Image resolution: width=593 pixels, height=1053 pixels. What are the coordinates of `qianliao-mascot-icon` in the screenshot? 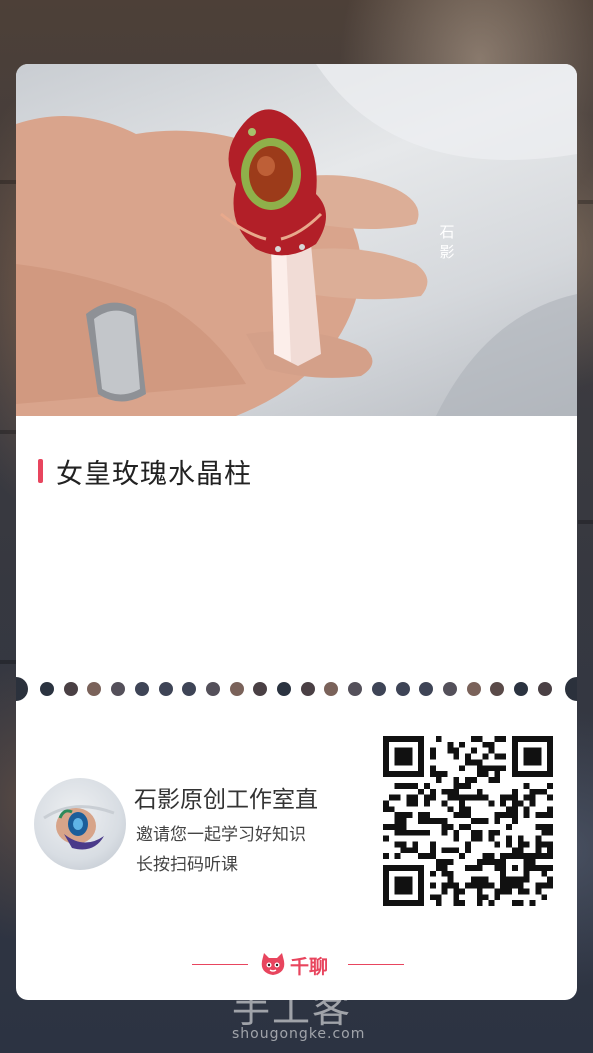 It's located at (273, 964).